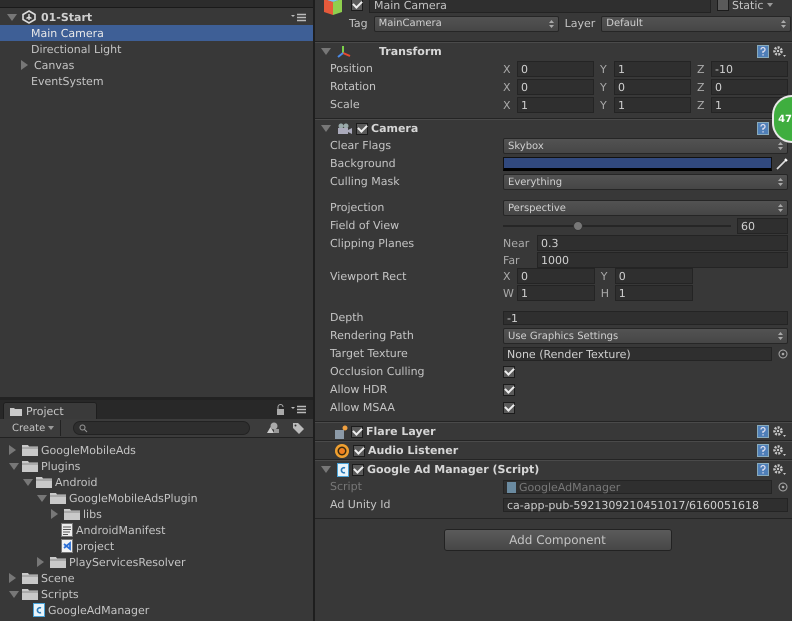 The image size is (792, 621). I want to click on property-label: Field of View, so click(365, 226).